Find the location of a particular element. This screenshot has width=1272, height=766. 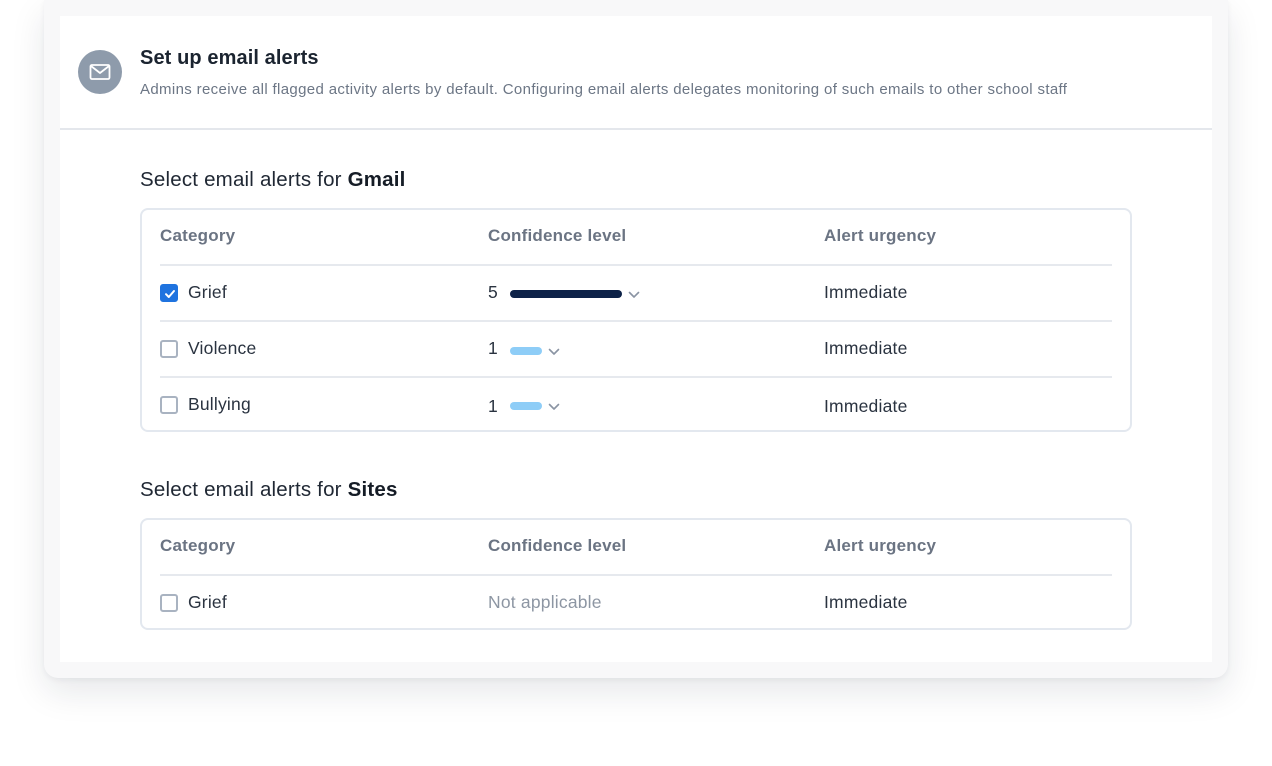

table-row: Violence 1 Immediate is located at coordinates (636, 350).